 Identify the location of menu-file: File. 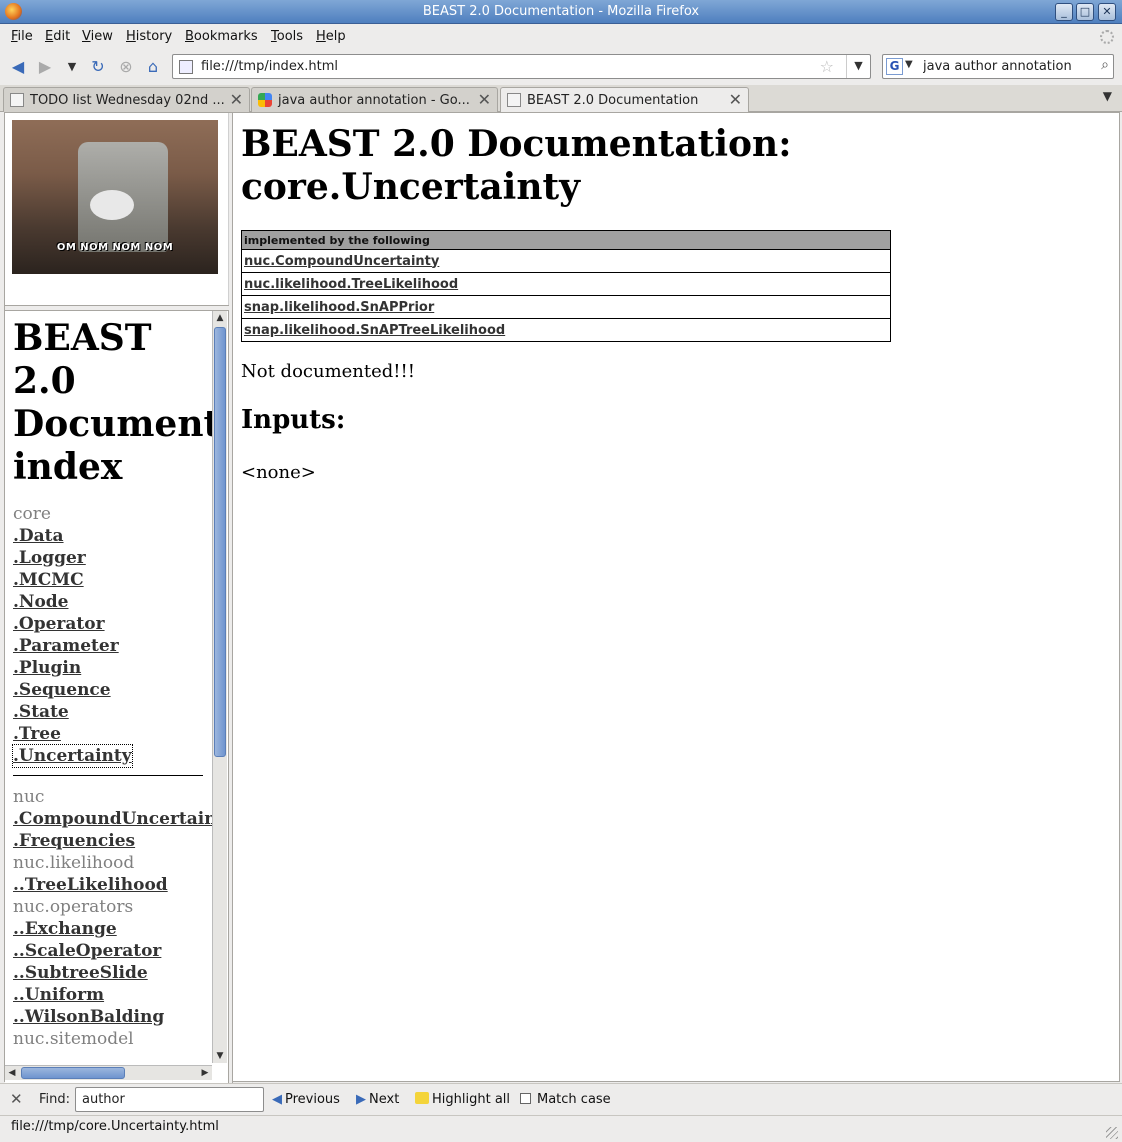
(22, 36).